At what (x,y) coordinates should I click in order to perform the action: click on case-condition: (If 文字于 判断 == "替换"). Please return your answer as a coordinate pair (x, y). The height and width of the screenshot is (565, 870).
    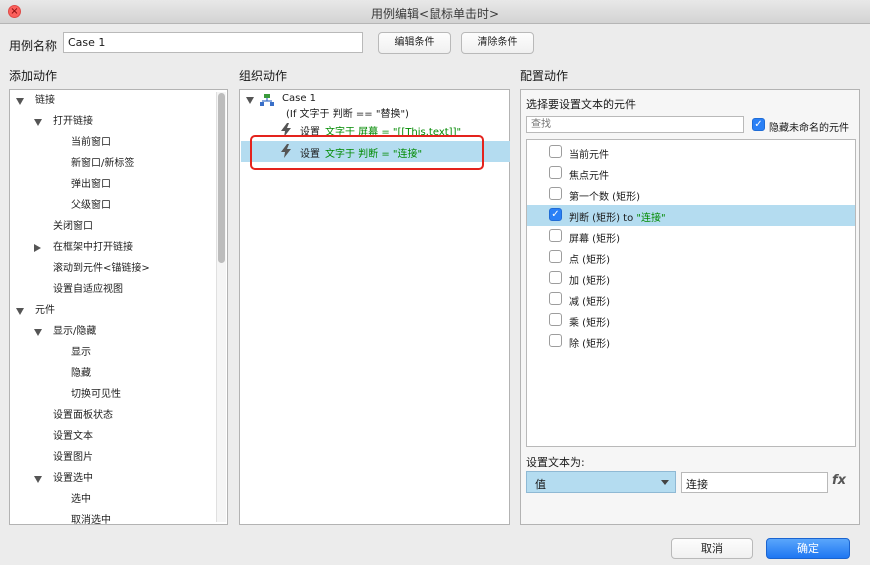
    Looking at the image, I should click on (347, 114).